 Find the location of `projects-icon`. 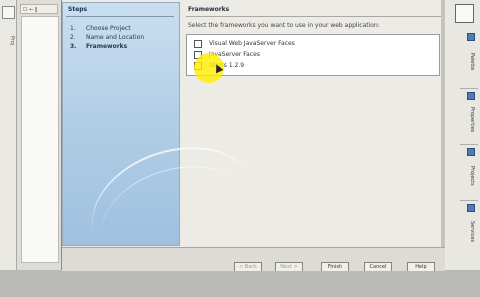

projects-icon is located at coordinates (471, 152).